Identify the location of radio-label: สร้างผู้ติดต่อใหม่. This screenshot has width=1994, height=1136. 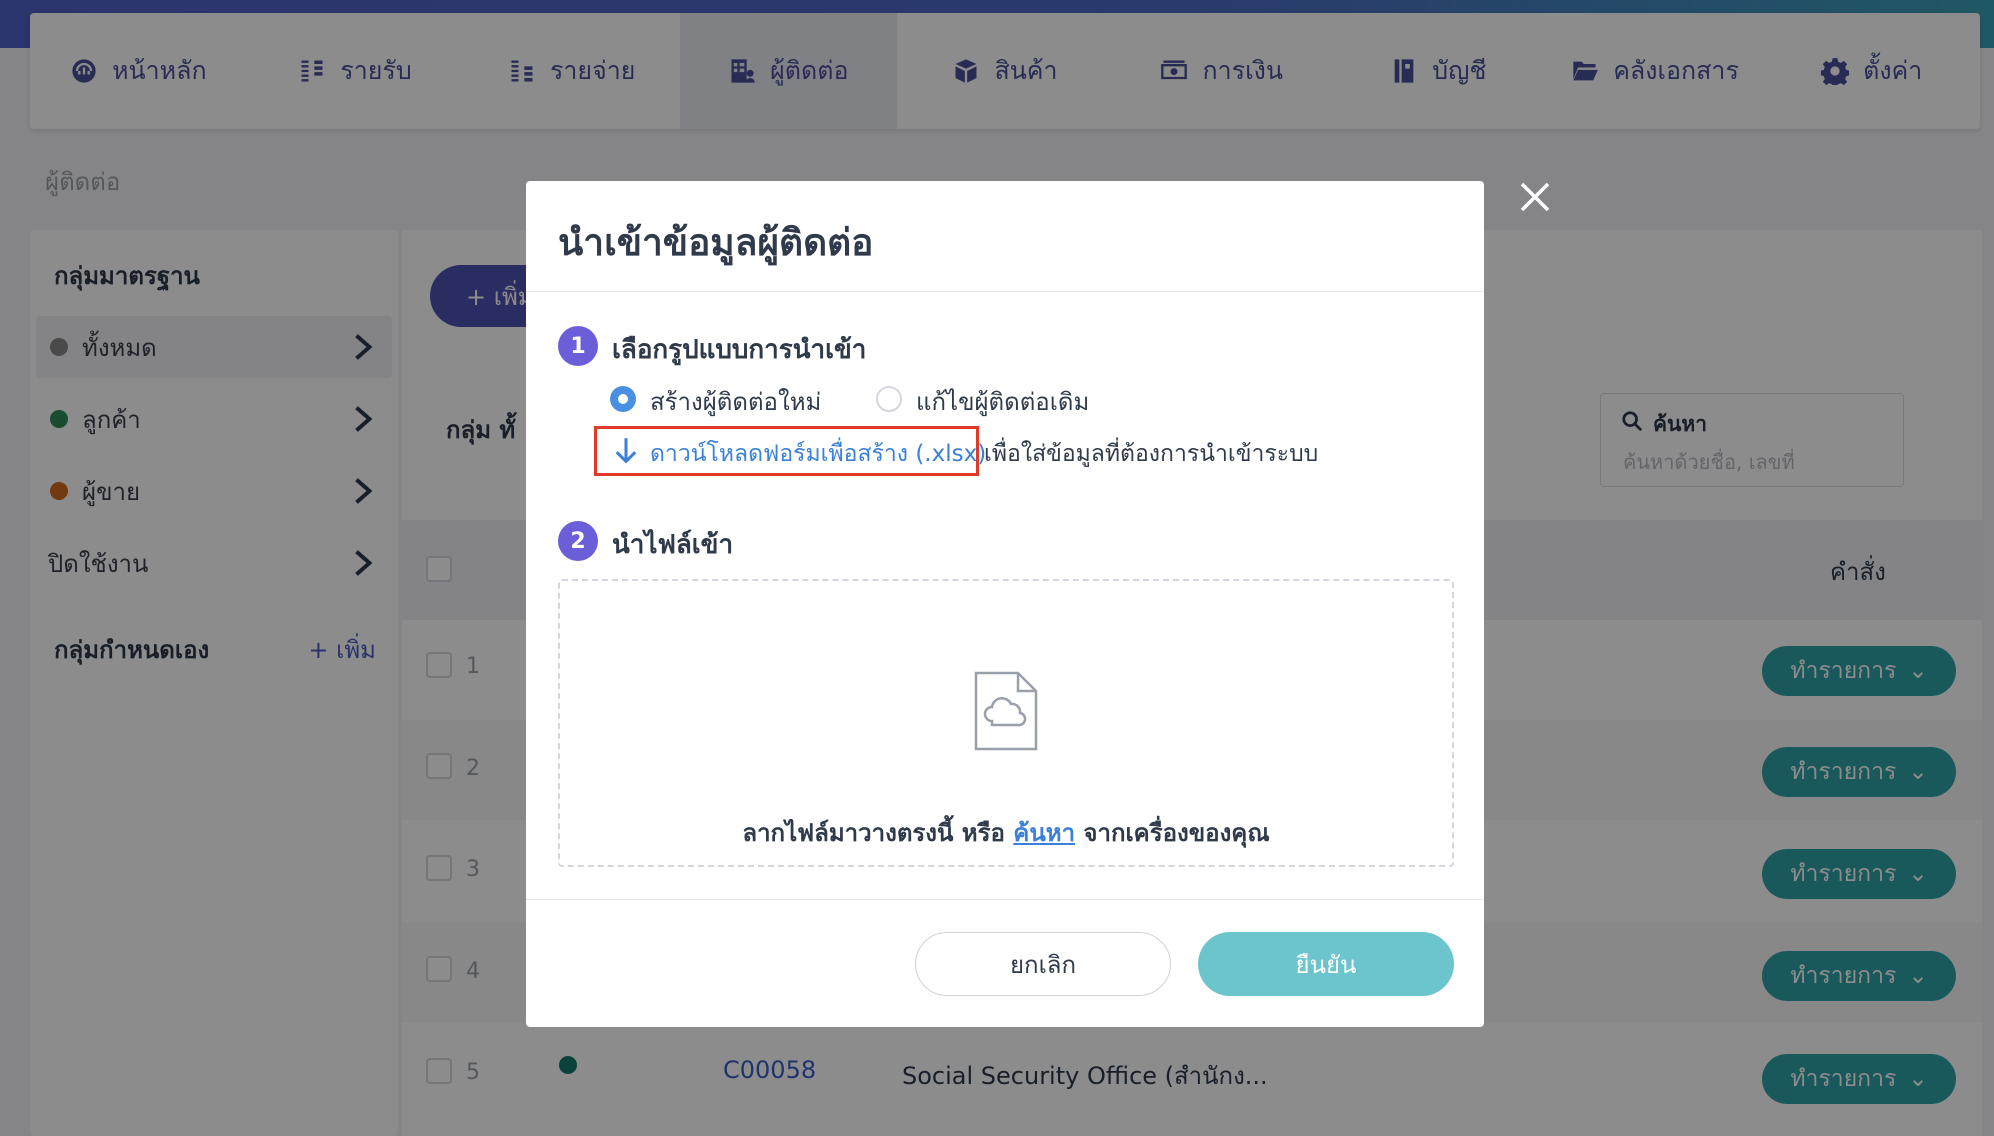
(735, 401).